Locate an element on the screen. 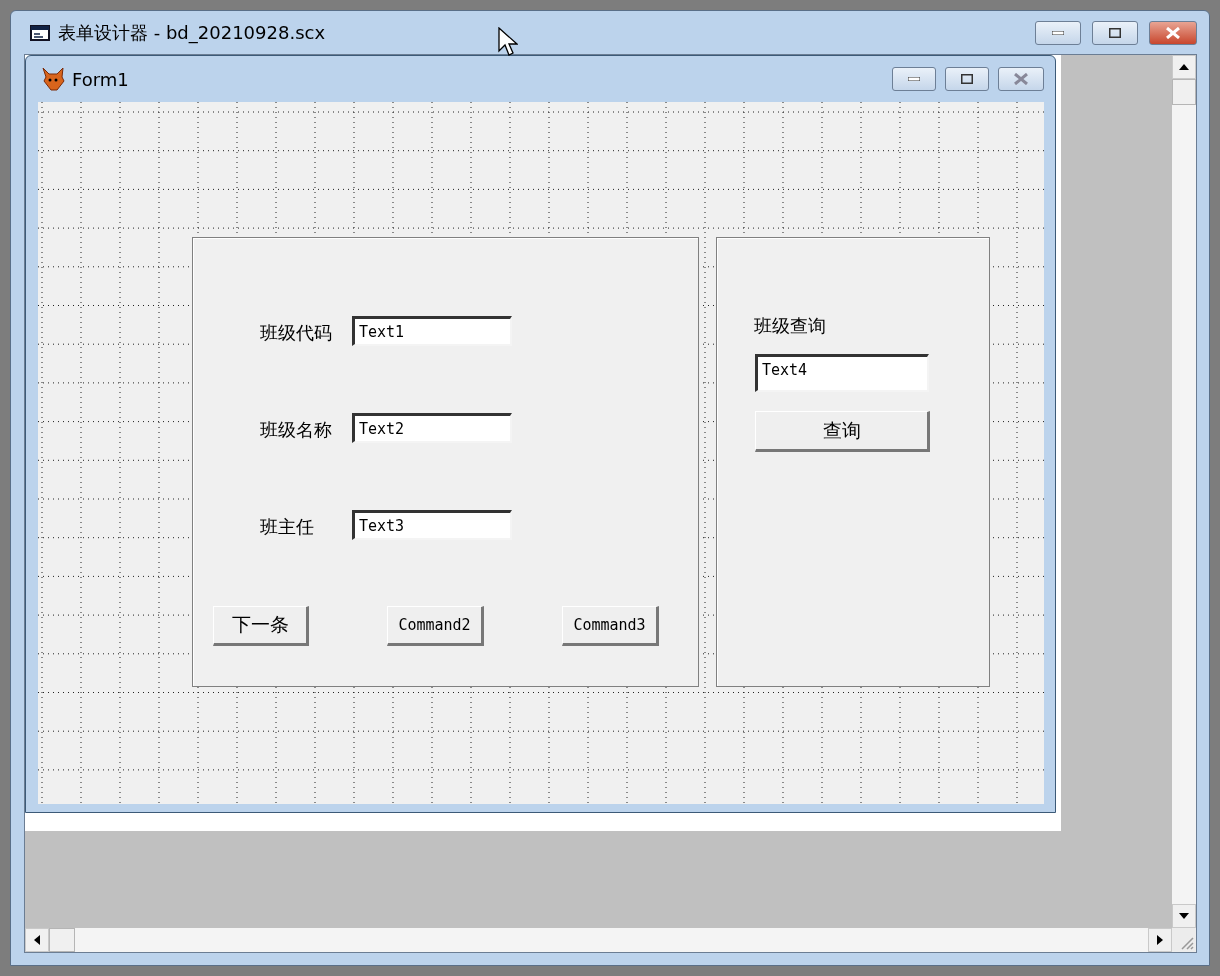  form-title: Form1 is located at coordinates (100, 79).